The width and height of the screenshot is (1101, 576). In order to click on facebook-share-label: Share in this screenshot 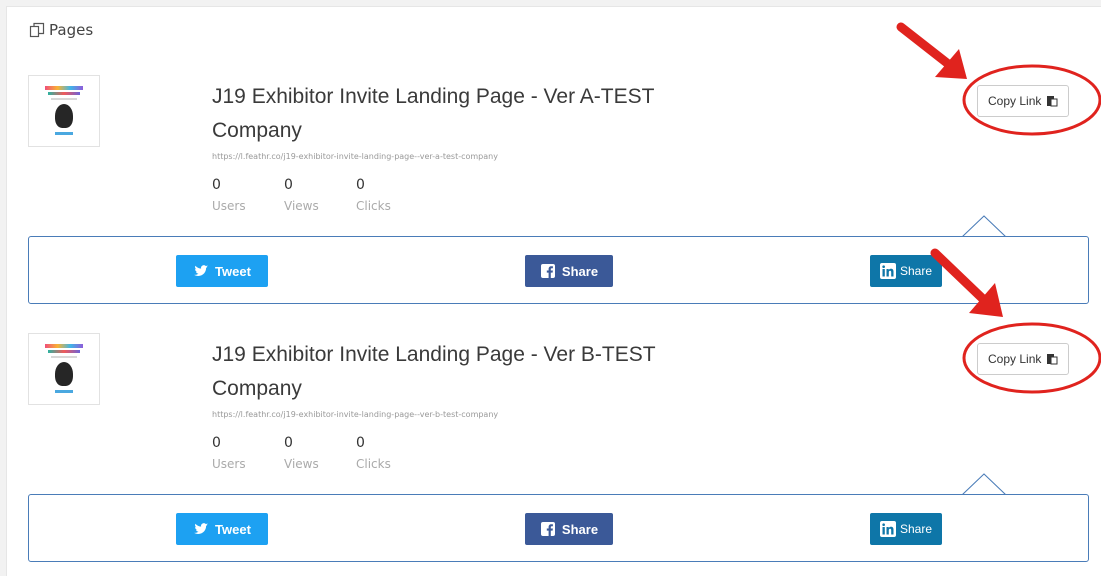, I will do `click(580, 529)`.